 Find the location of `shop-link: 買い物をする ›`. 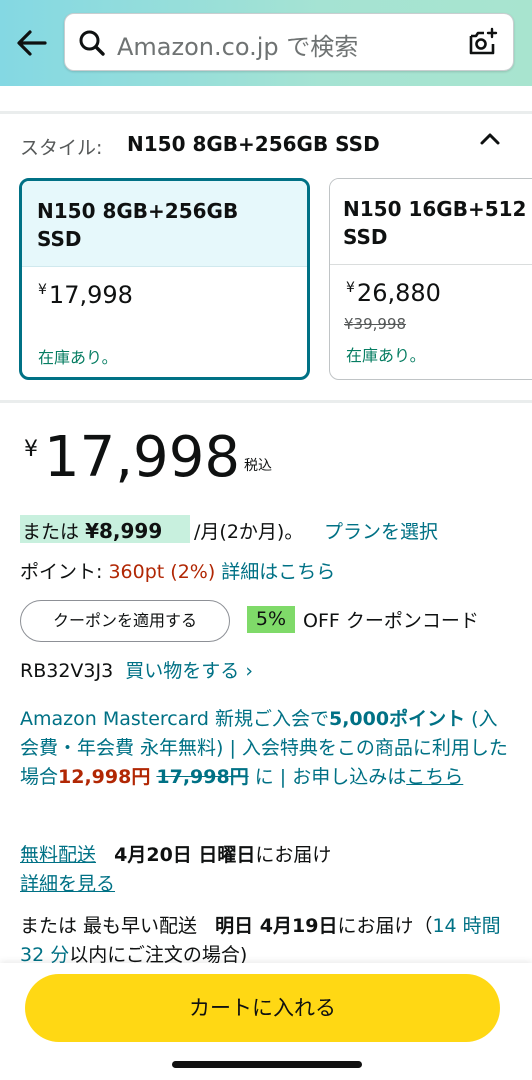

shop-link: 買い物をする › is located at coordinates (189, 671).